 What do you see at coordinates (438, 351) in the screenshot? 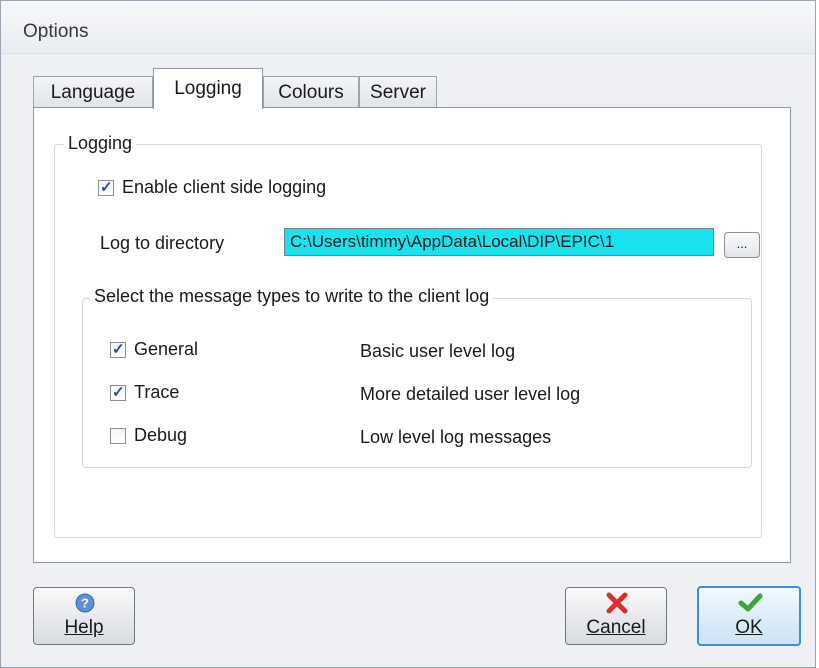
I see `general-description: Basic user level log` at bounding box center [438, 351].